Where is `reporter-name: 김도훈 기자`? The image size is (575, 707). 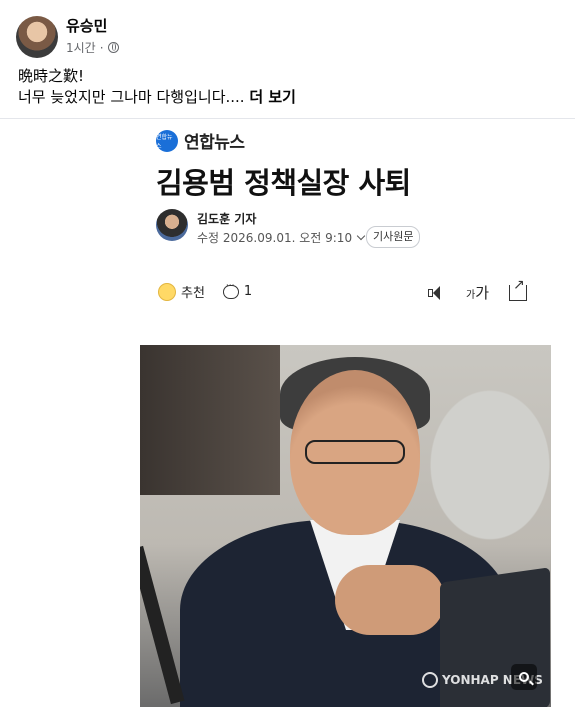
reporter-name: 김도훈 기자 is located at coordinates (226, 218).